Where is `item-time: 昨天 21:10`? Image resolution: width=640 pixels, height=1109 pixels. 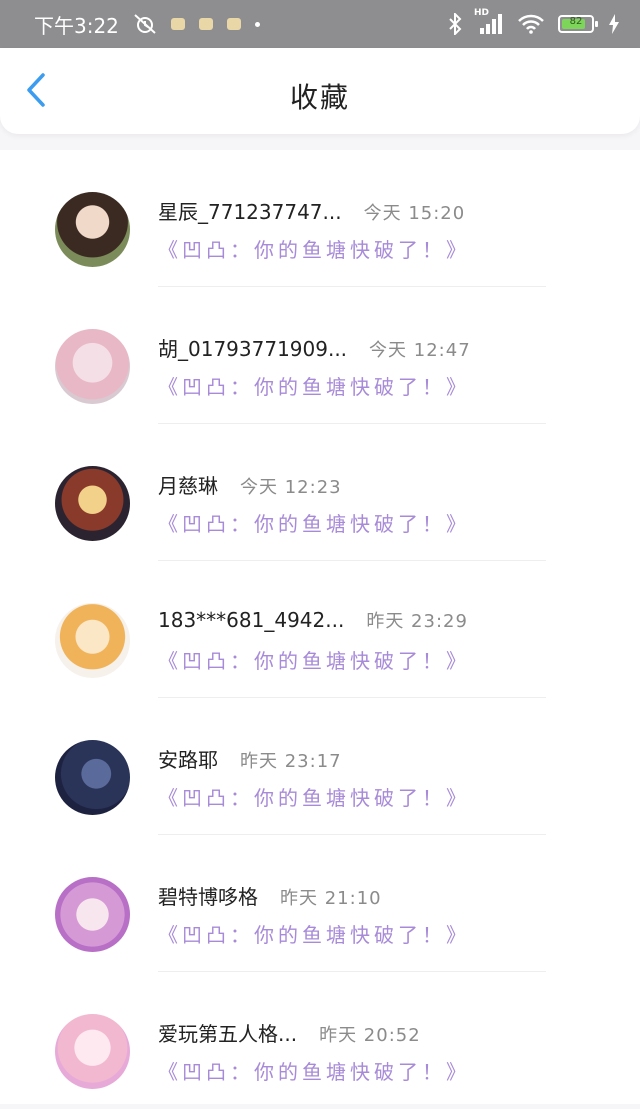
item-time: 昨天 21:10 is located at coordinates (331, 898).